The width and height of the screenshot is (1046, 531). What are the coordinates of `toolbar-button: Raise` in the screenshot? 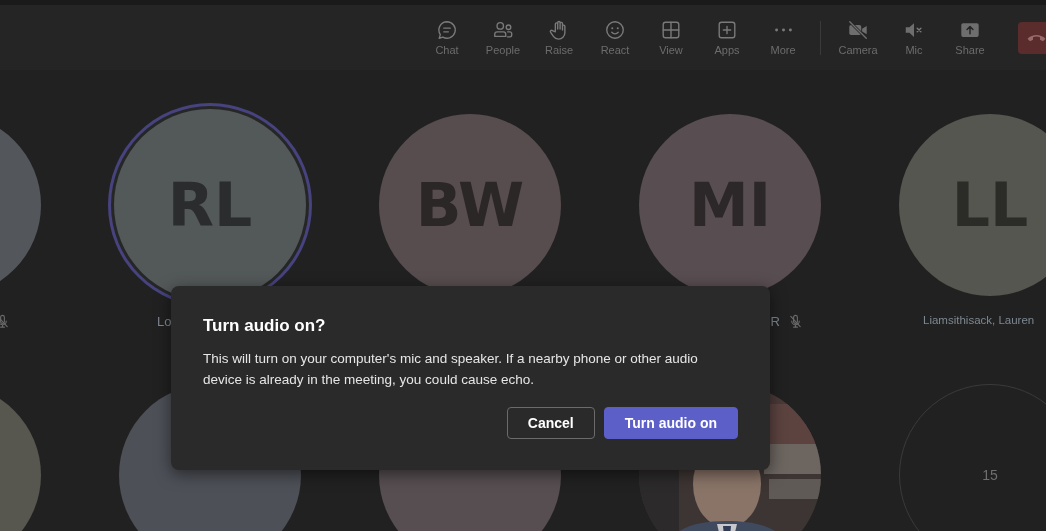 It's located at (559, 37).